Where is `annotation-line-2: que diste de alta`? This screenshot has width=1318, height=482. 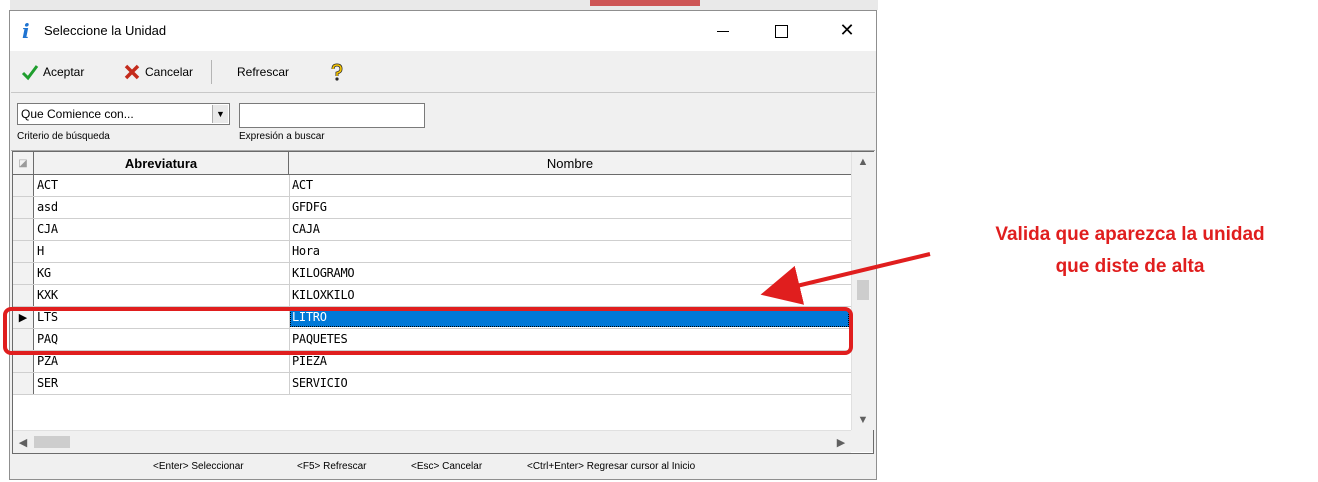 annotation-line-2: que diste de alta is located at coordinates (1130, 266).